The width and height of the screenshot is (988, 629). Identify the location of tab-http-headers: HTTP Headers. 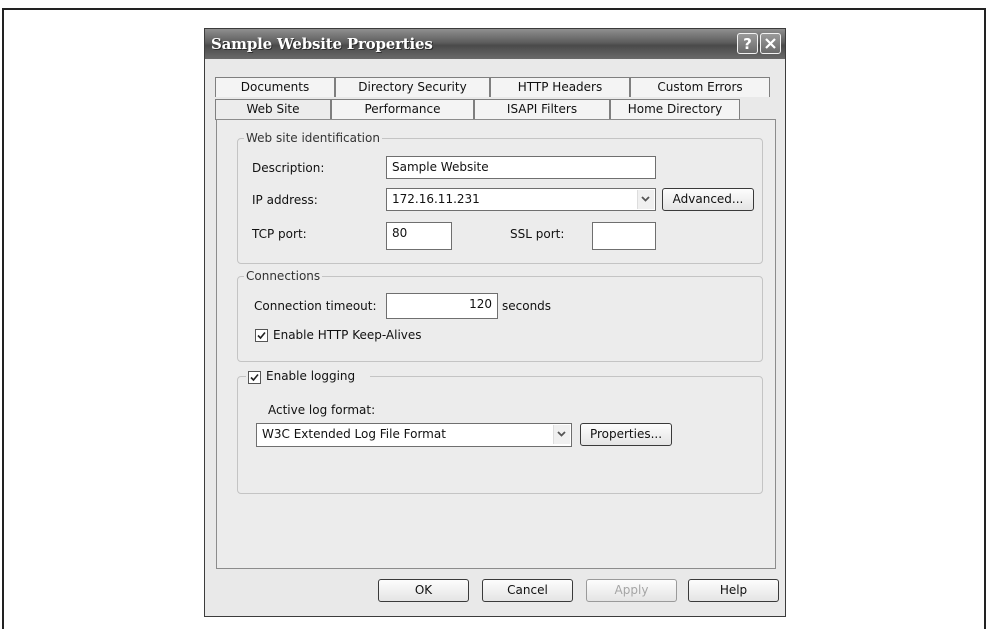
(560, 87).